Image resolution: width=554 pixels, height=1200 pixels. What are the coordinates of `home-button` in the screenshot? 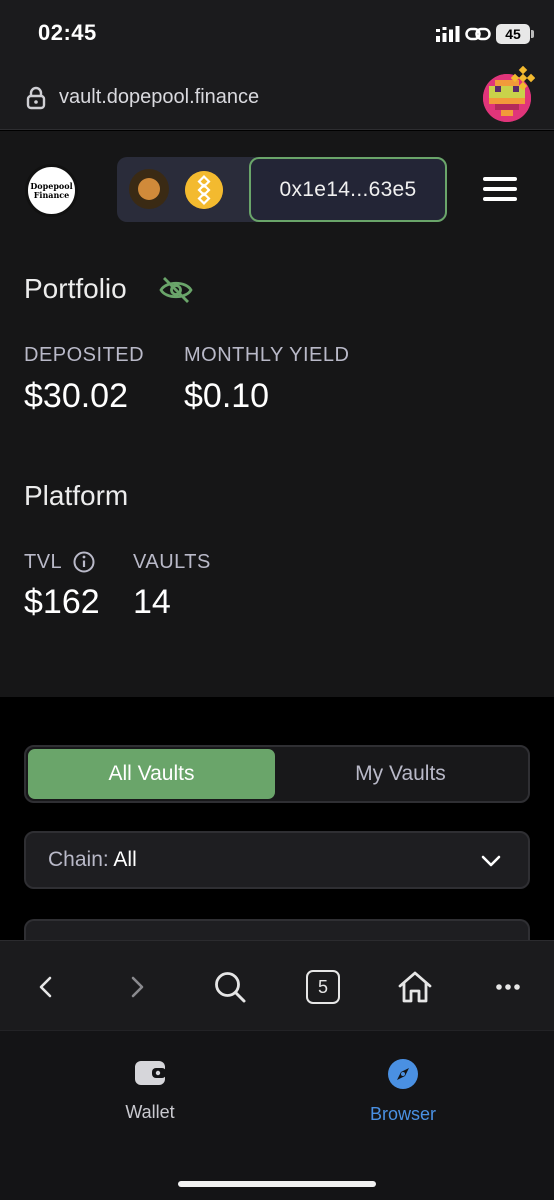 It's located at (415, 987).